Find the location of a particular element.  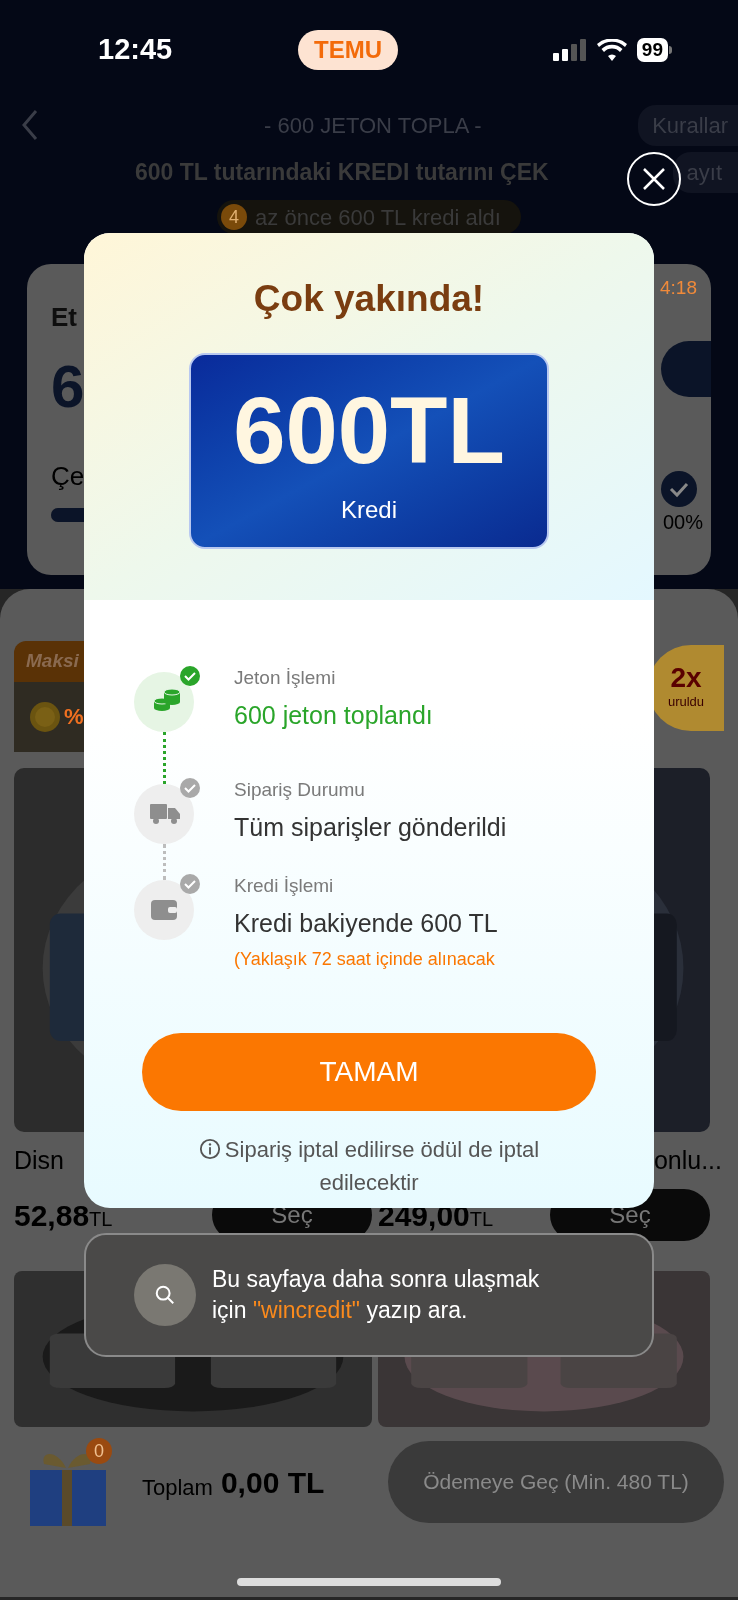

total-amount: 0,00 TL is located at coordinates (272, 1482).